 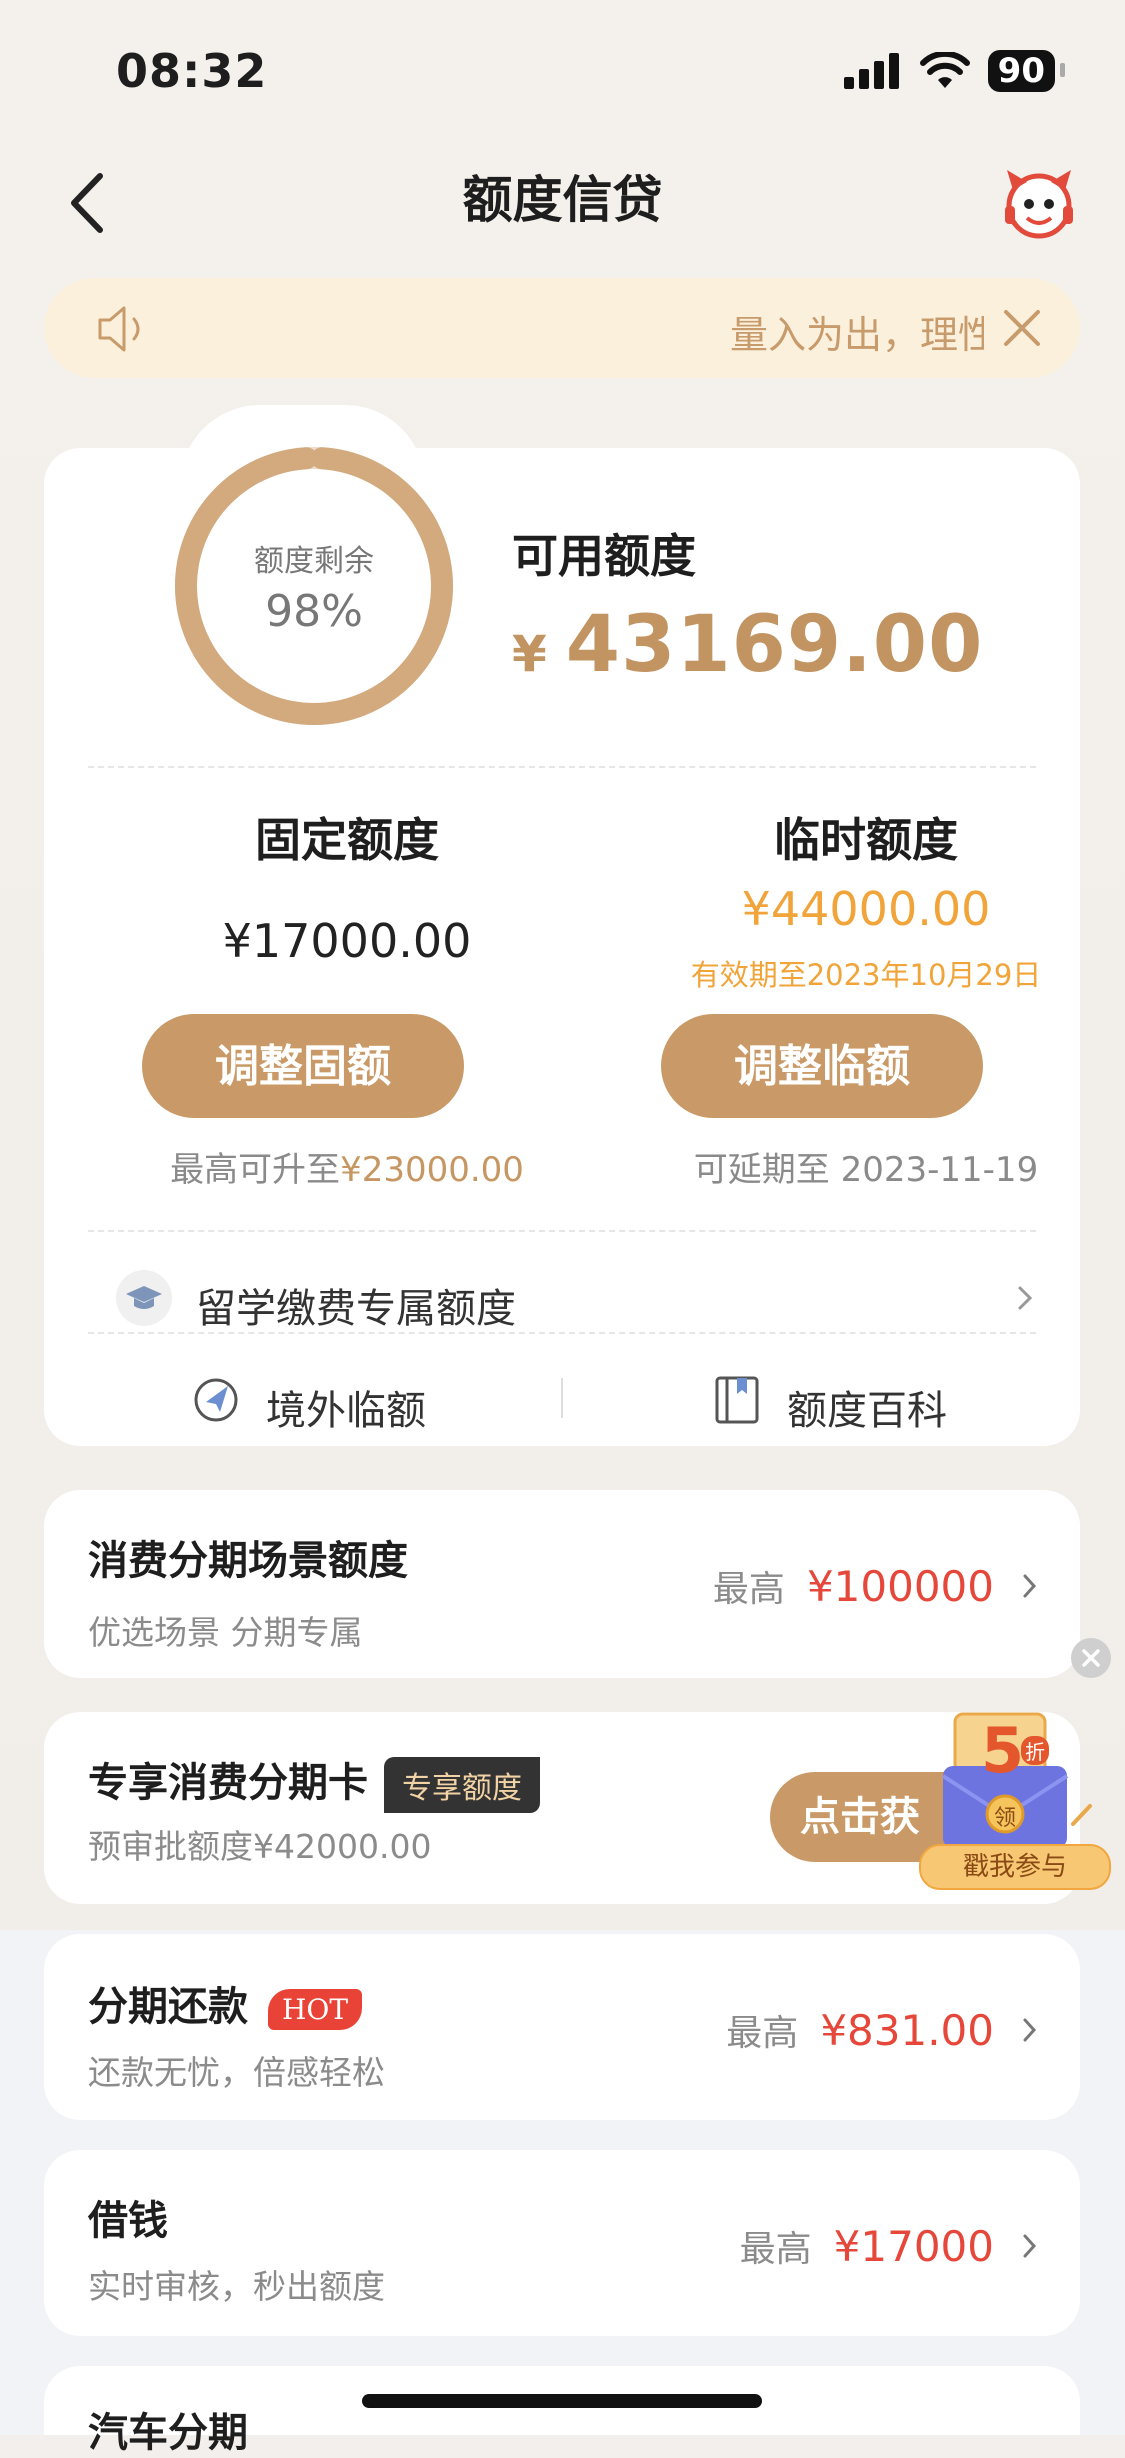 What do you see at coordinates (857, 335) in the screenshot?
I see `notice-text: 量入为出，理性消费` at bounding box center [857, 335].